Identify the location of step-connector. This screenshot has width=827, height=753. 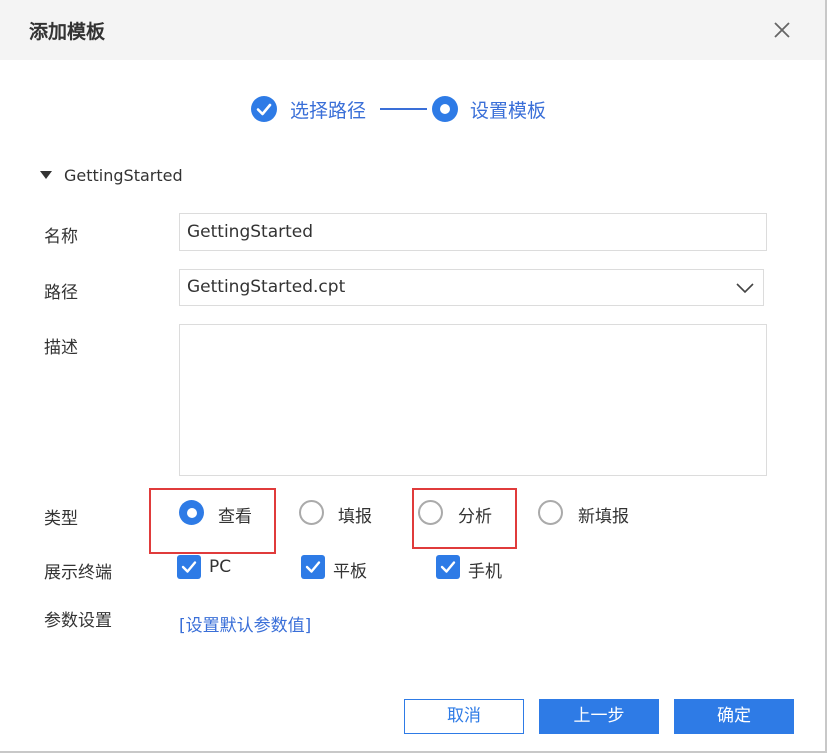
(403, 109).